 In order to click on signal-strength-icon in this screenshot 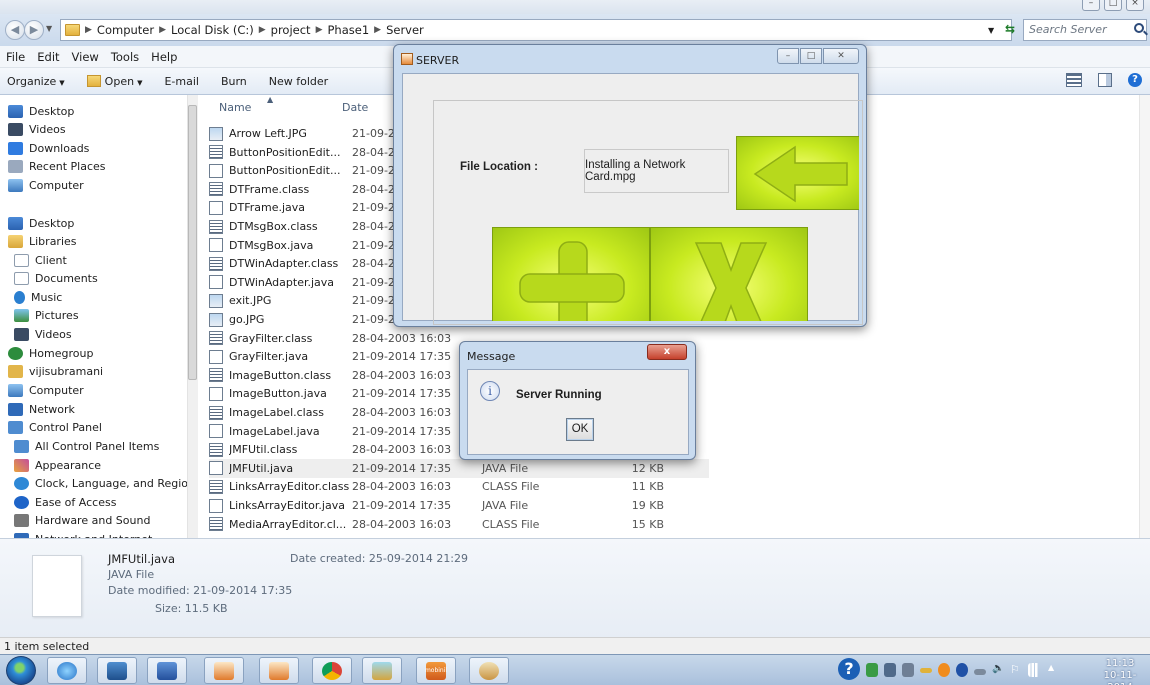, I will do `click(1034, 670)`.